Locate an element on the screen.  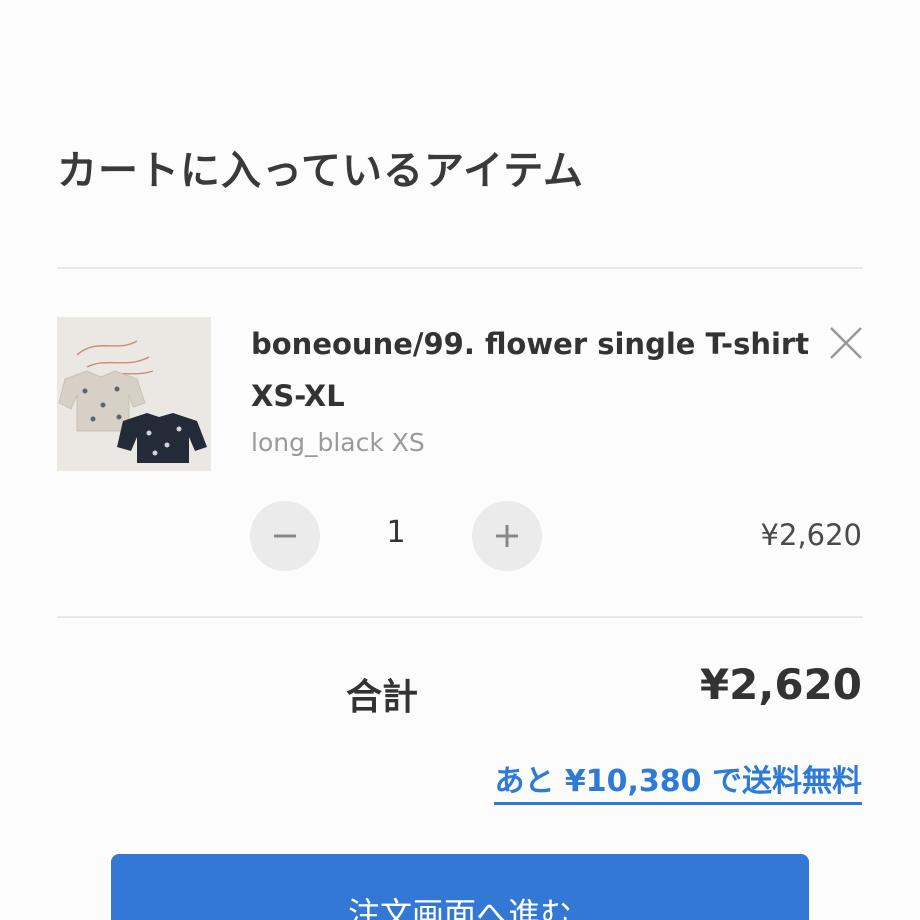
plus-icon is located at coordinates (507, 536).